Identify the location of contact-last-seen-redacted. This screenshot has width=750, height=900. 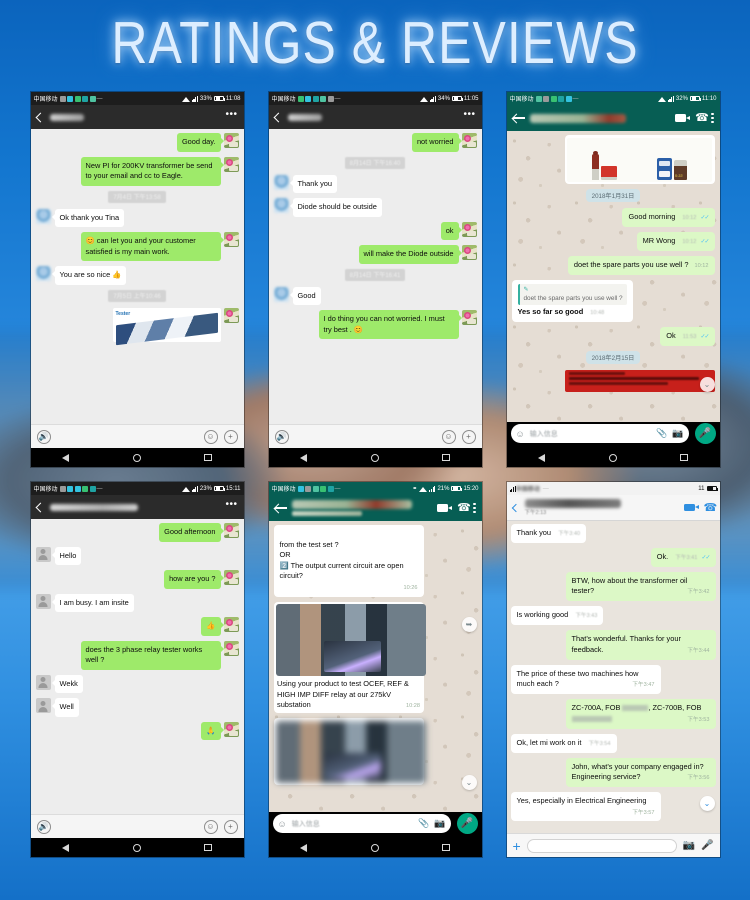
(326, 513).